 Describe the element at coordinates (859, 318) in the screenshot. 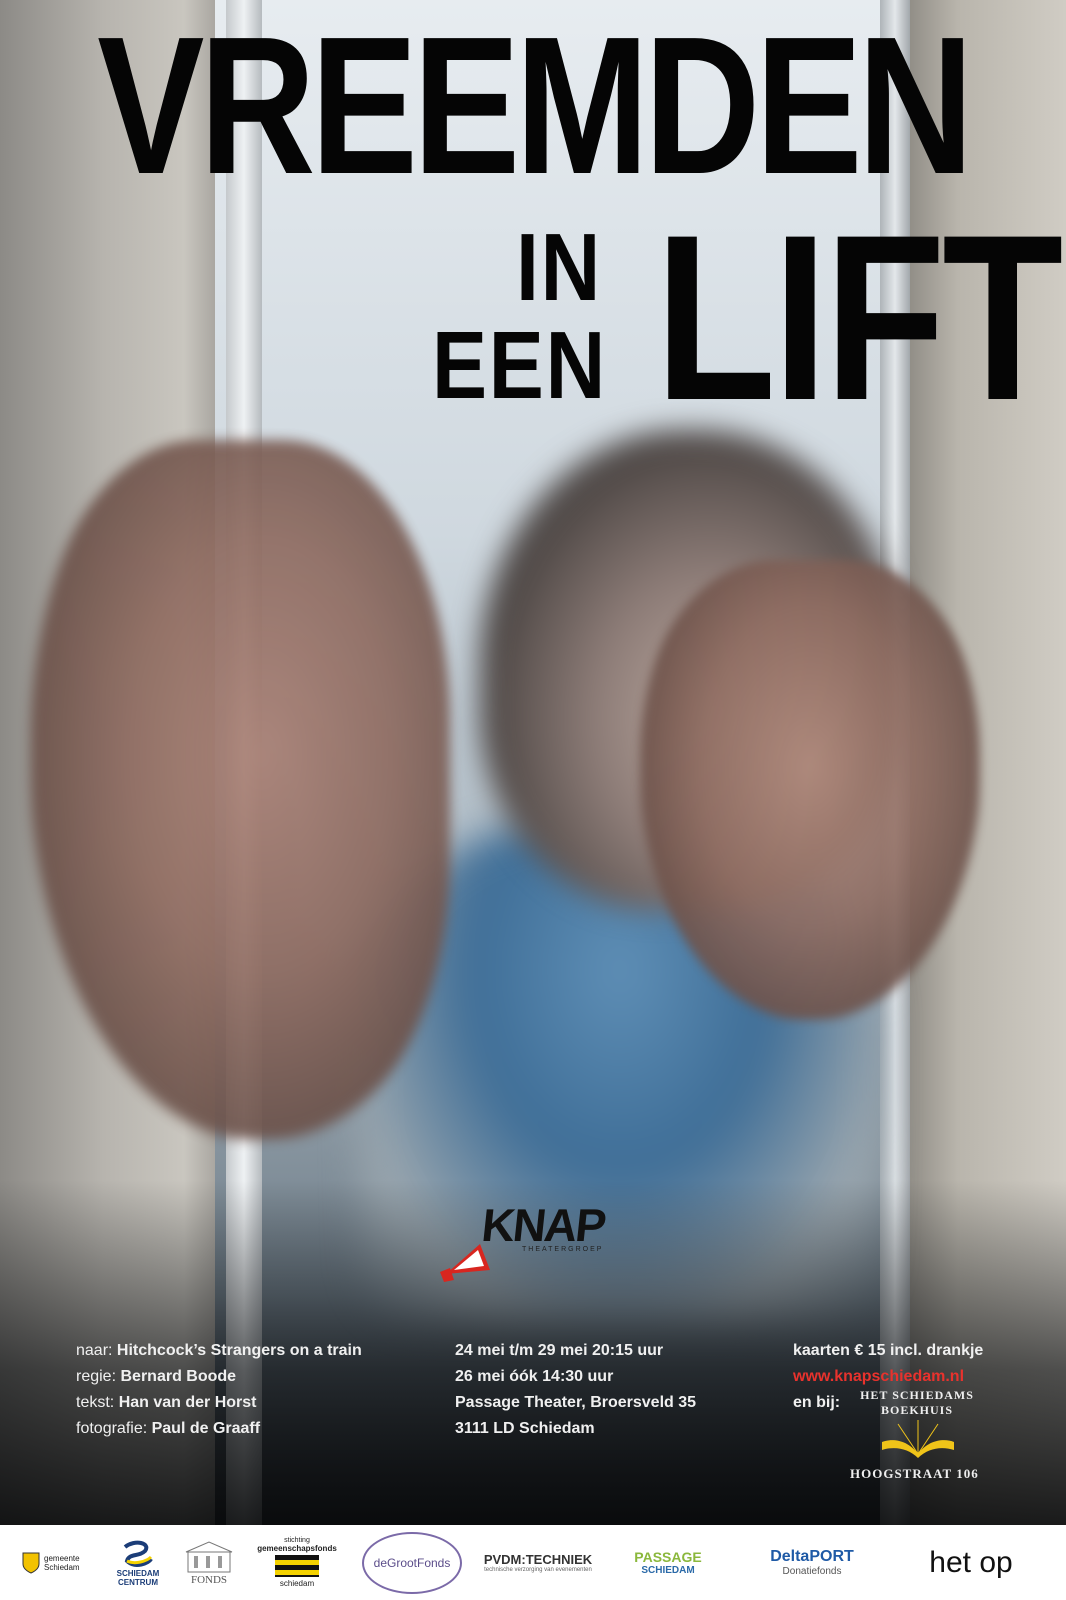

I see `title-lift: LIFT` at that location.